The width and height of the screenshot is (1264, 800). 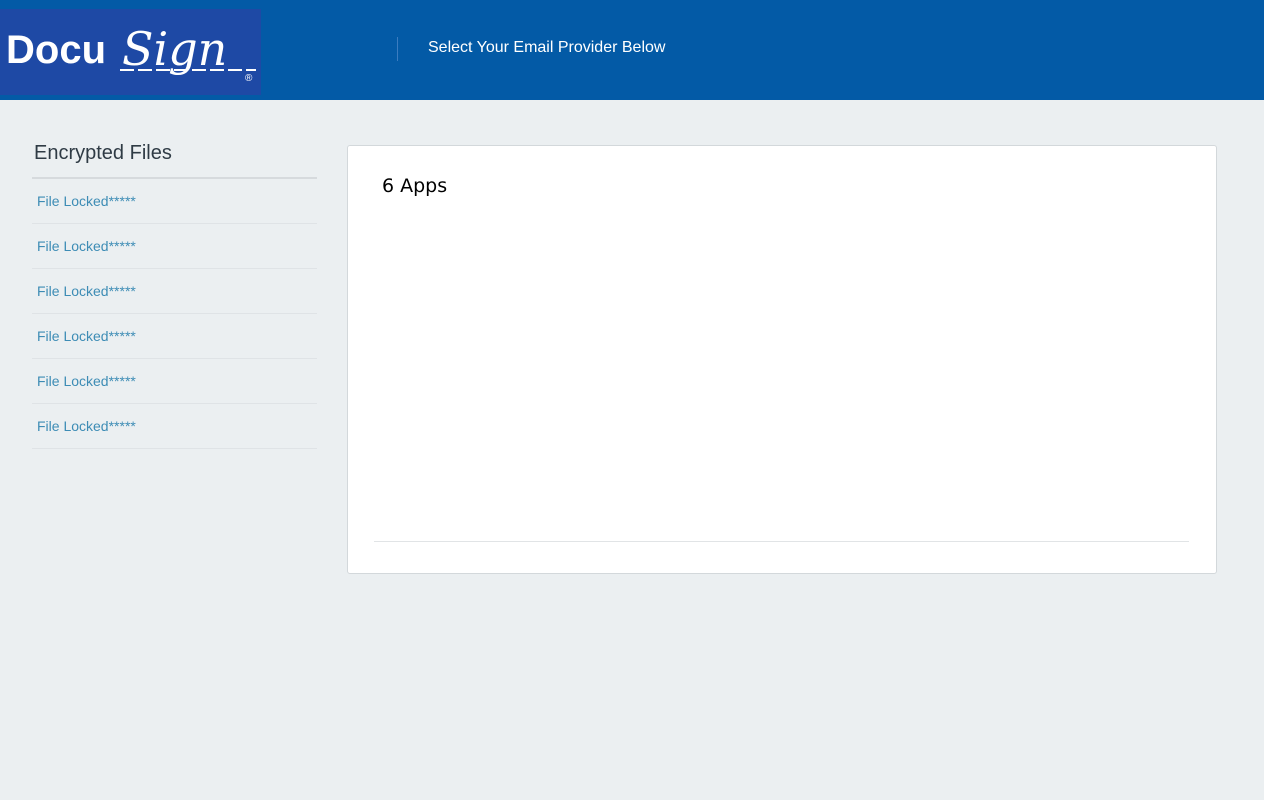 What do you see at coordinates (415, 186) in the screenshot?
I see `panel-title: 6 Apps` at bounding box center [415, 186].